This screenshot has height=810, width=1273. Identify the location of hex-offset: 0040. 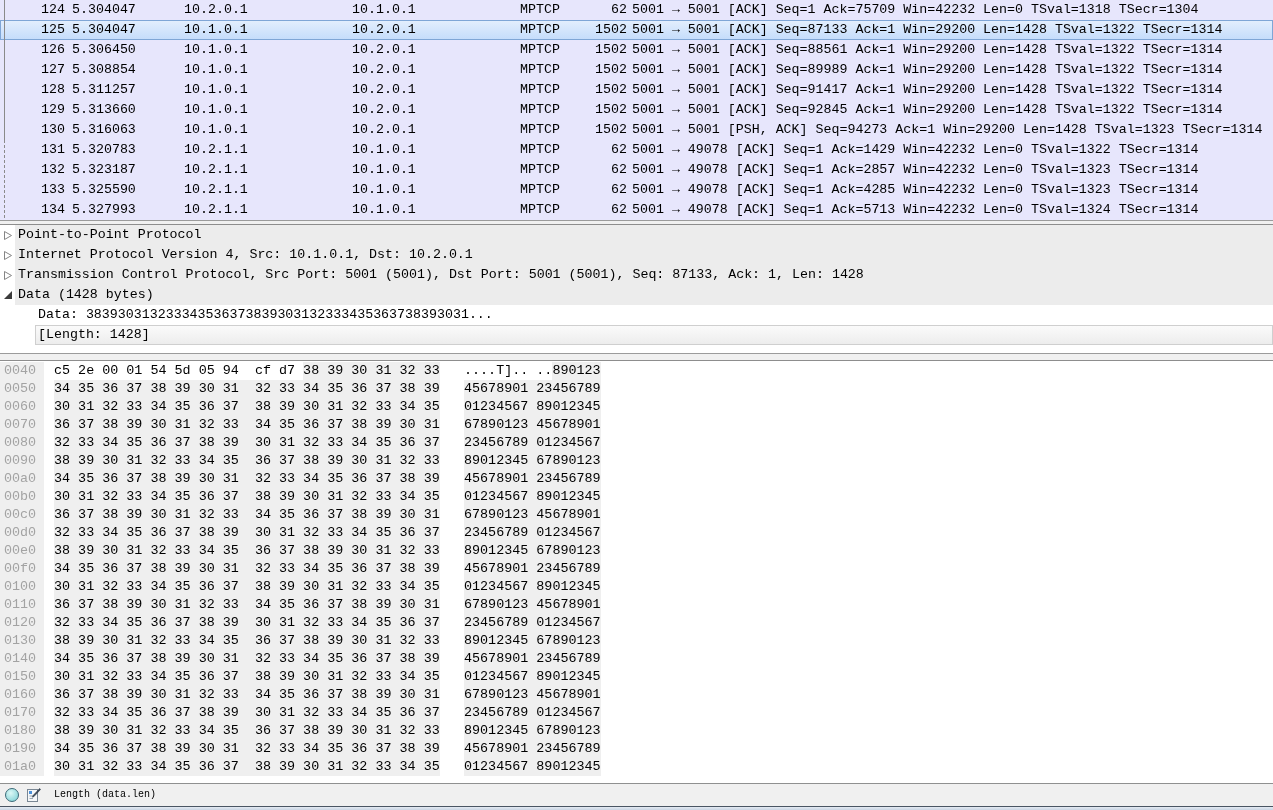
(22, 371).